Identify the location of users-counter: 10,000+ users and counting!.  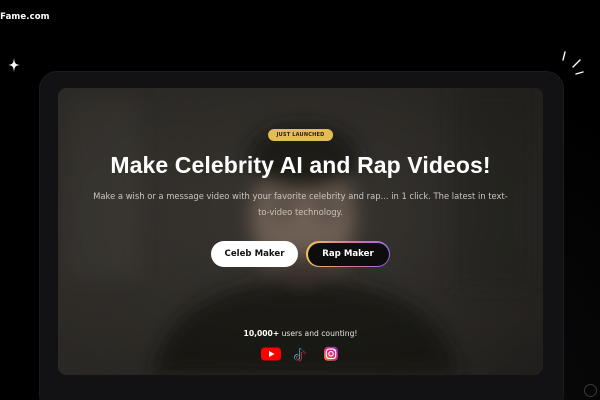
(300, 333).